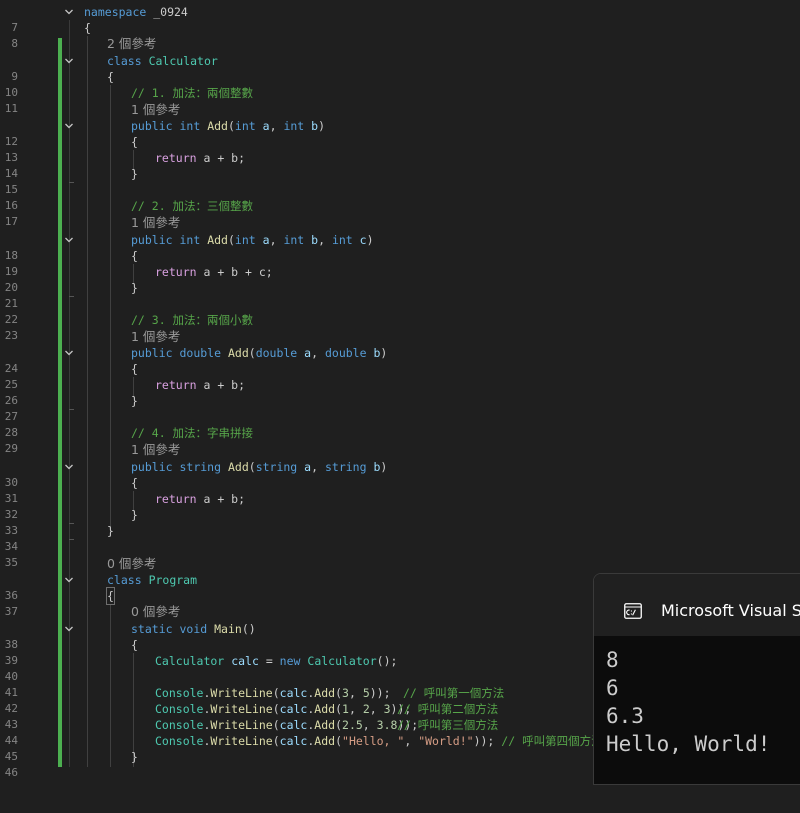 Image resolution: width=800 pixels, height=813 pixels. What do you see at coordinates (448, 709) in the screenshot?
I see `comment: // 呼叫第二個方法` at bounding box center [448, 709].